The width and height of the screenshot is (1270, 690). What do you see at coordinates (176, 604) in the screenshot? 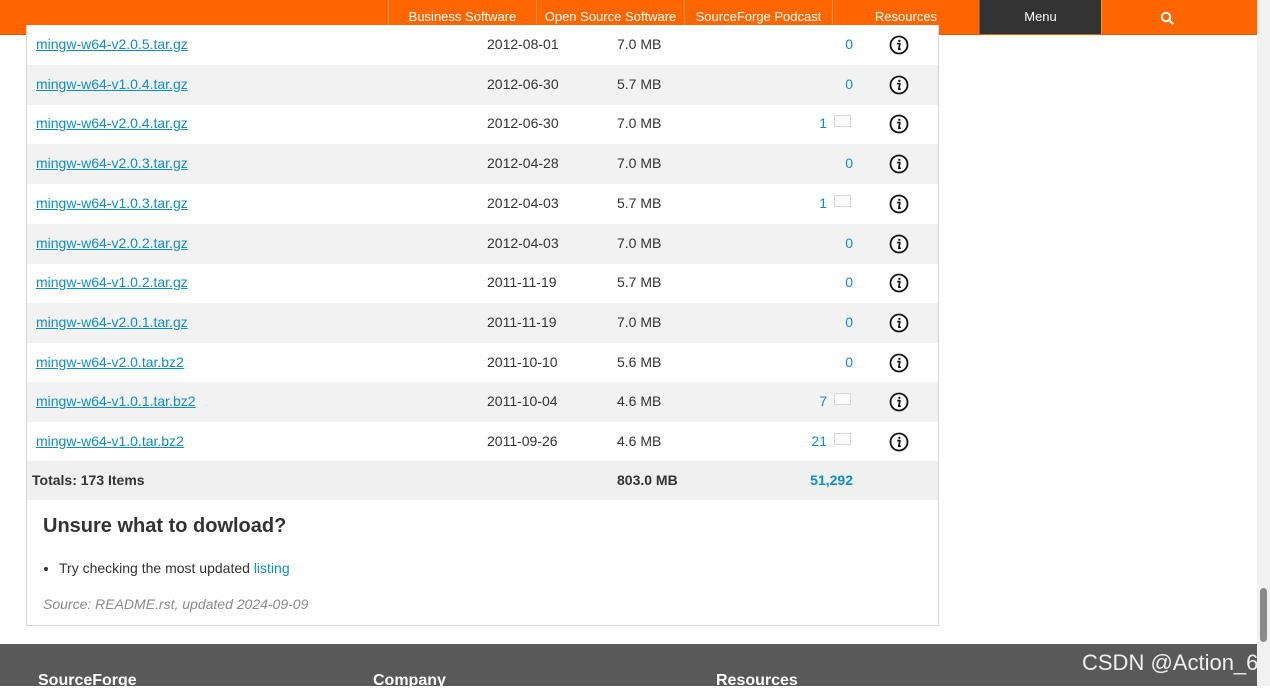
I see `readme-source: Source: README.rst, updated 2024-09-09` at bounding box center [176, 604].